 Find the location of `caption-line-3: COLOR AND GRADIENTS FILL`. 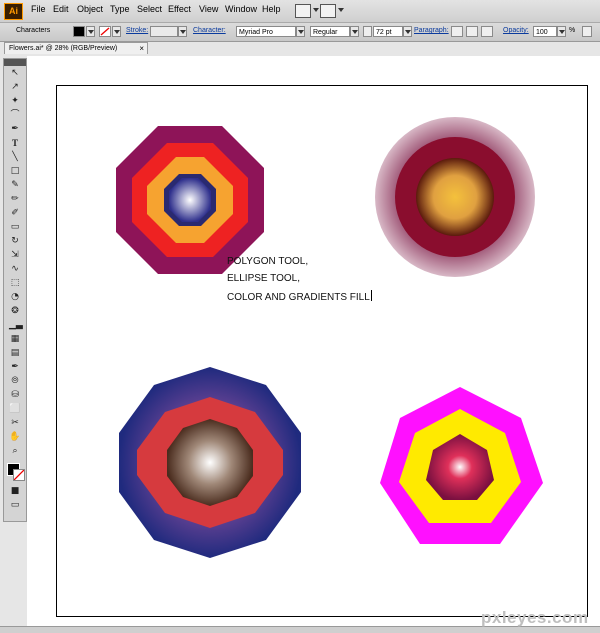

caption-line-3: COLOR AND GRADIENTS FILL is located at coordinates (299, 296).